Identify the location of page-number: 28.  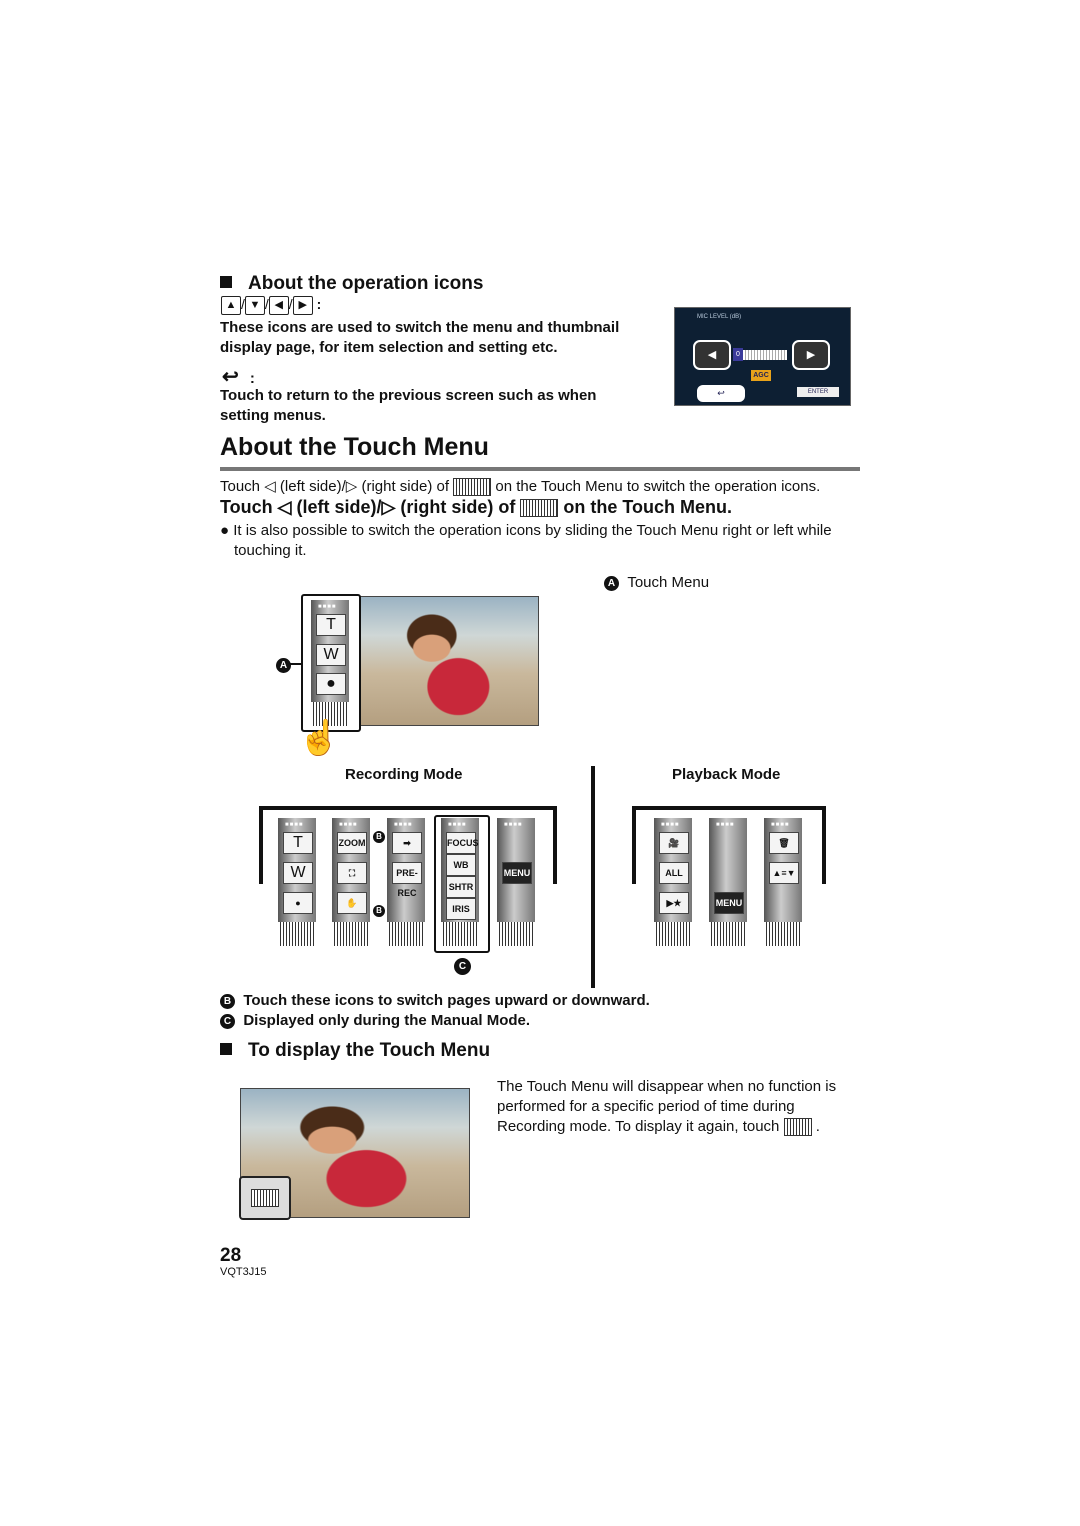
(231, 1255).